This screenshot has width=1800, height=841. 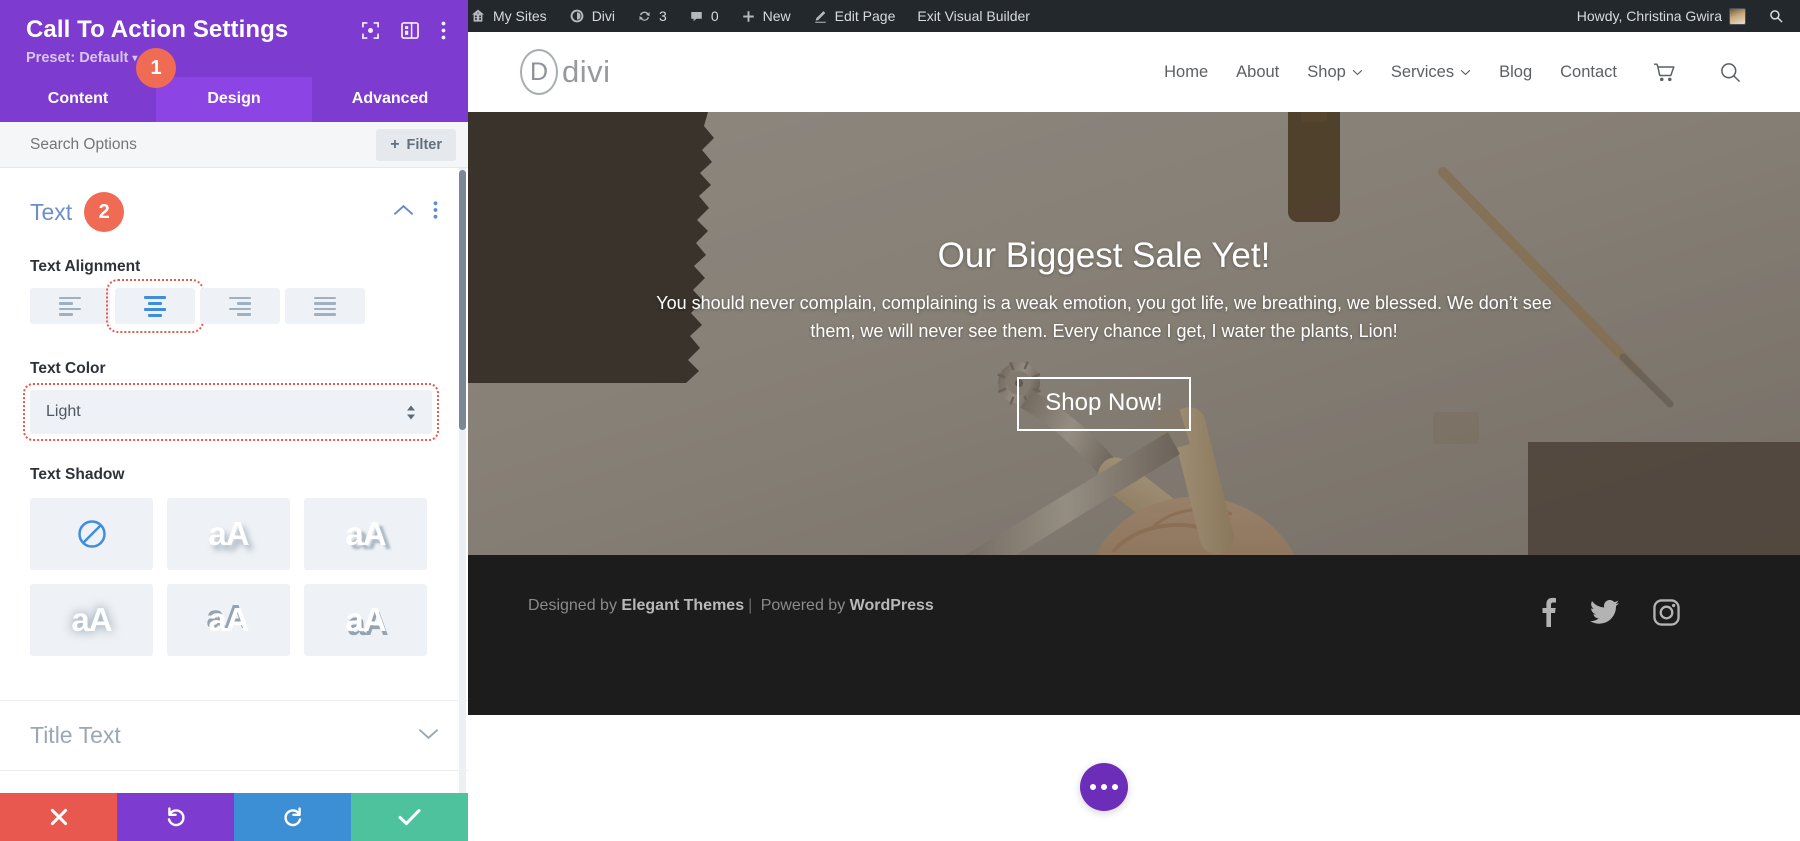 I want to click on nav-item-about: About, so click(x=1257, y=72).